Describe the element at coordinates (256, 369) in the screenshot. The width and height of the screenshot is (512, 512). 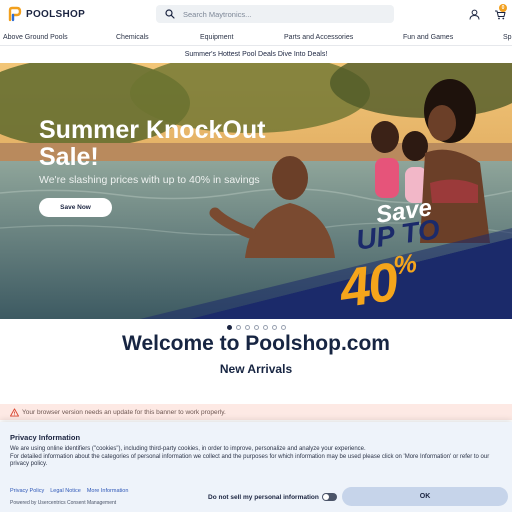
I see `new-arrivals-heading: New Arrivals` at that location.